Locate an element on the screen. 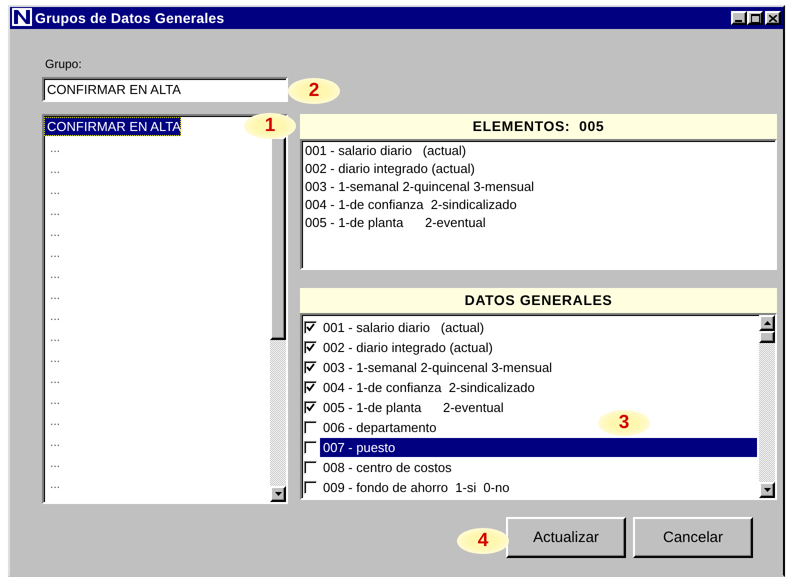 The image size is (794, 577). callout-number: 2 is located at coordinates (314, 91).